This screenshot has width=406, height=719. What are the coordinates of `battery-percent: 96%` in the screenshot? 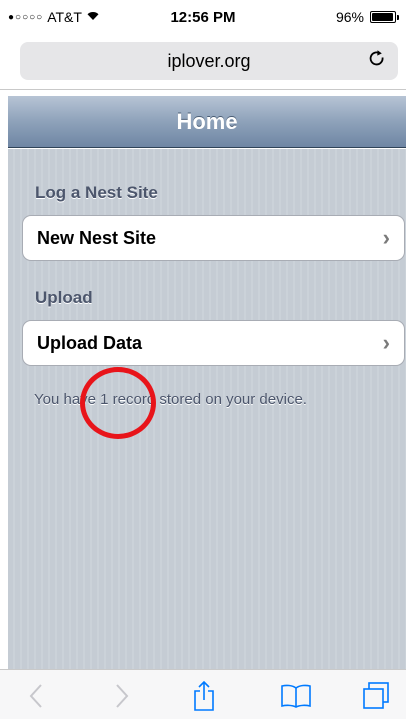 It's located at (349, 17).